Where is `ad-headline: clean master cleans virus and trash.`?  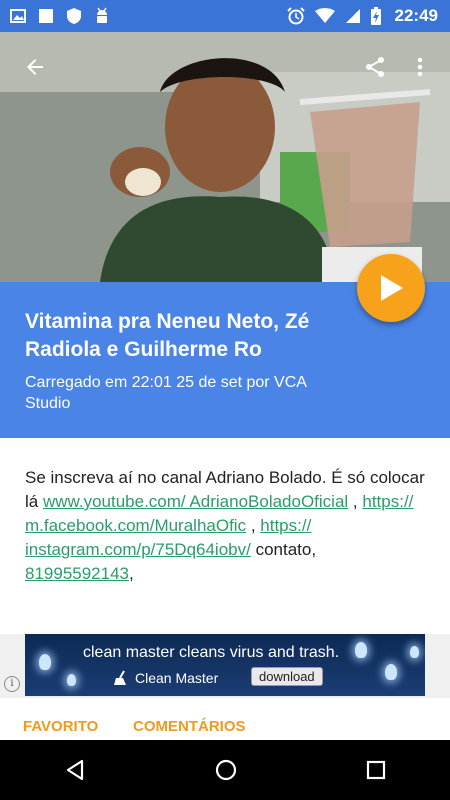
ad-headline: clean master cleans virus and trash. is located at coordinates (211, 652).